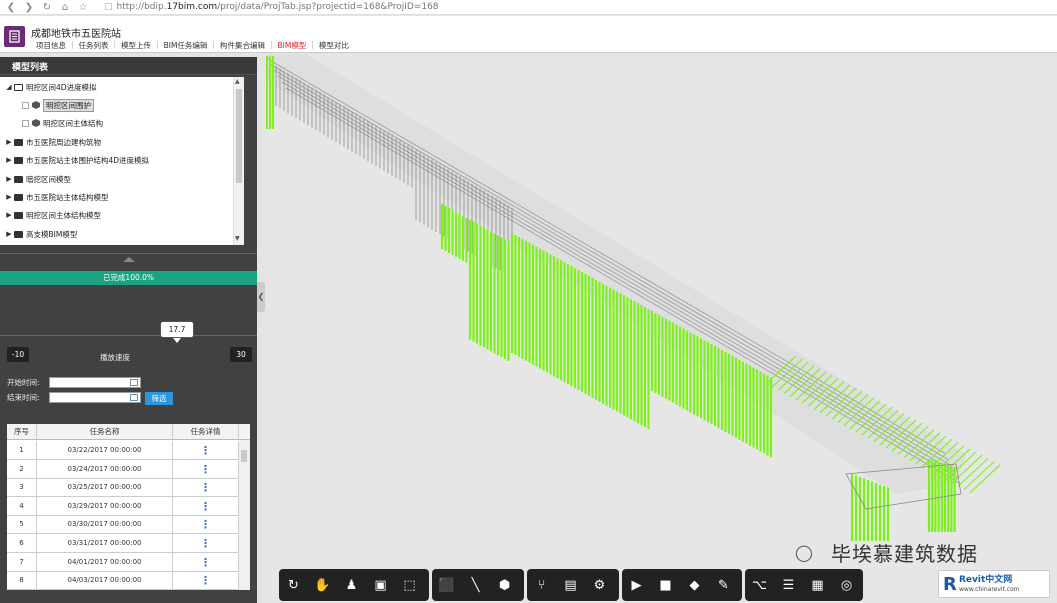  Describe the element at coordinates (47, 7) in the screenshot. I see `reload-icon: ↻` at that location.